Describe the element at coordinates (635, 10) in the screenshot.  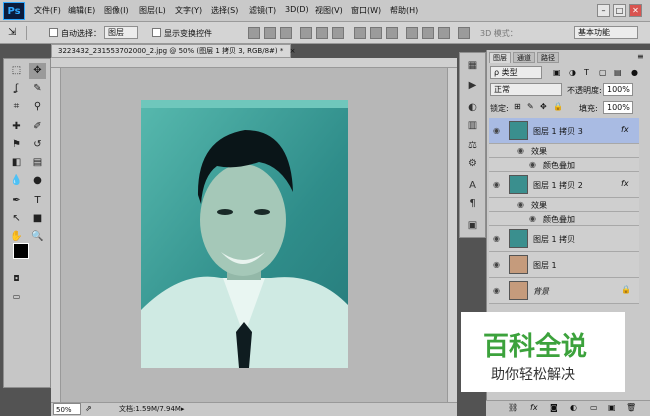
I see `close-button: ✕` at that location.